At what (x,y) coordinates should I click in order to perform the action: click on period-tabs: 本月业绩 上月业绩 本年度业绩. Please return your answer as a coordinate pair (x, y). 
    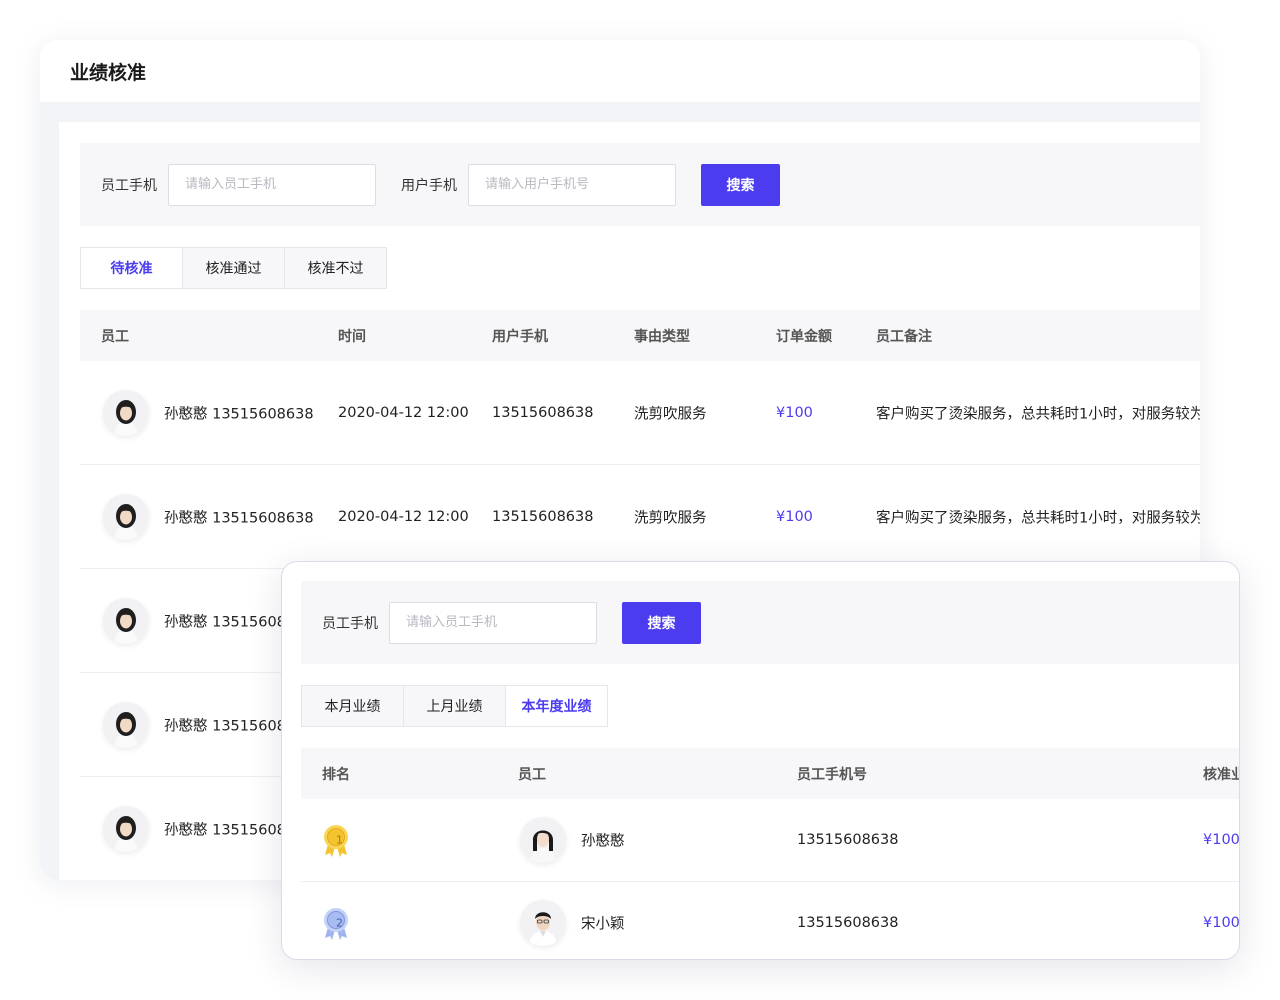
    Looking at the image, I should click on (454, 706).